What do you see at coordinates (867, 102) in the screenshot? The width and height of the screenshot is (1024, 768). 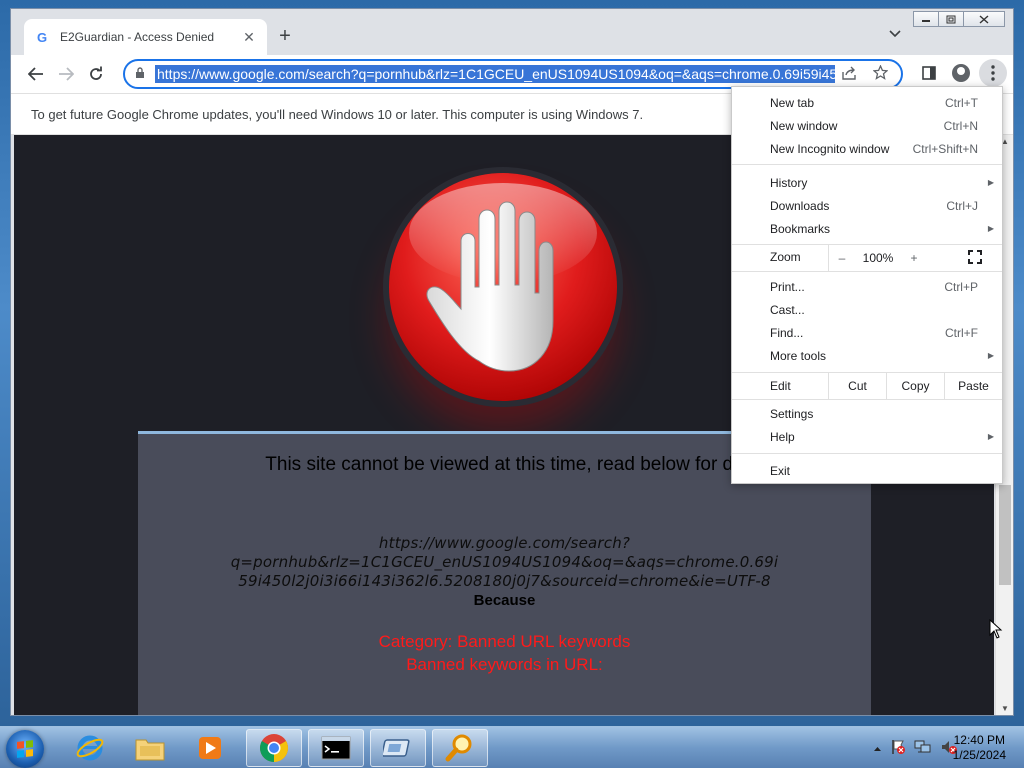 I see `menu-new-tab: New tab Ctrl+T` at bounding box center [867, 102].